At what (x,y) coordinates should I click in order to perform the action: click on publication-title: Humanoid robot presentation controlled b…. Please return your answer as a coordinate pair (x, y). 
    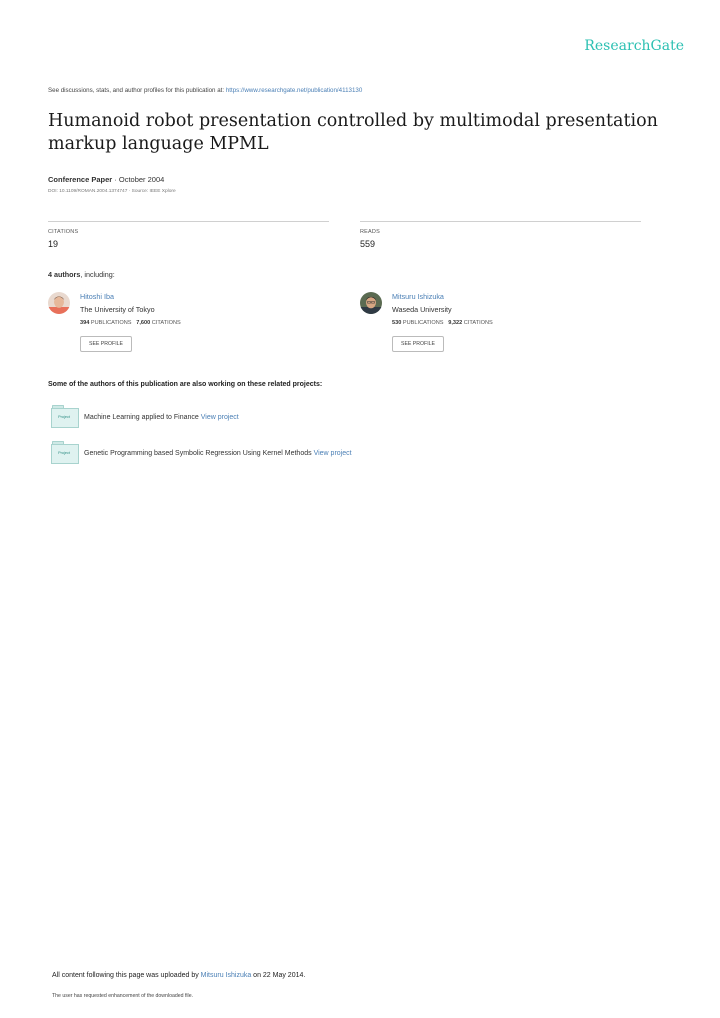
    Looking at the image, I should click on (353, 132).